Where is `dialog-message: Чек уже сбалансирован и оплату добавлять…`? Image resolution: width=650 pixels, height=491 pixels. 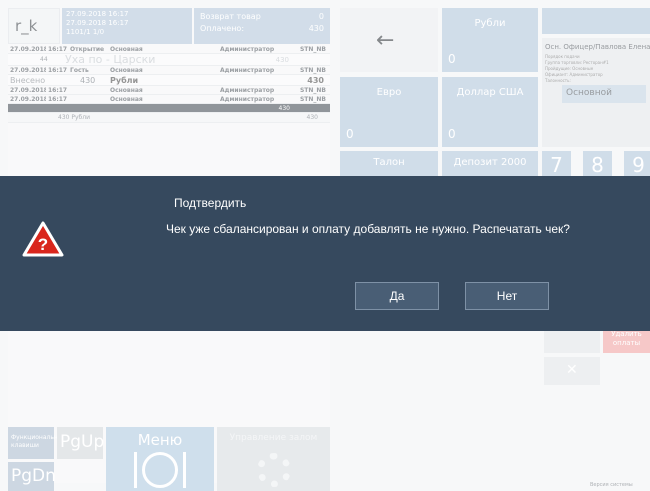
dialog-message: Чек уже сбалансирован и оплату добавлять… is located at coordinates (368, 229).